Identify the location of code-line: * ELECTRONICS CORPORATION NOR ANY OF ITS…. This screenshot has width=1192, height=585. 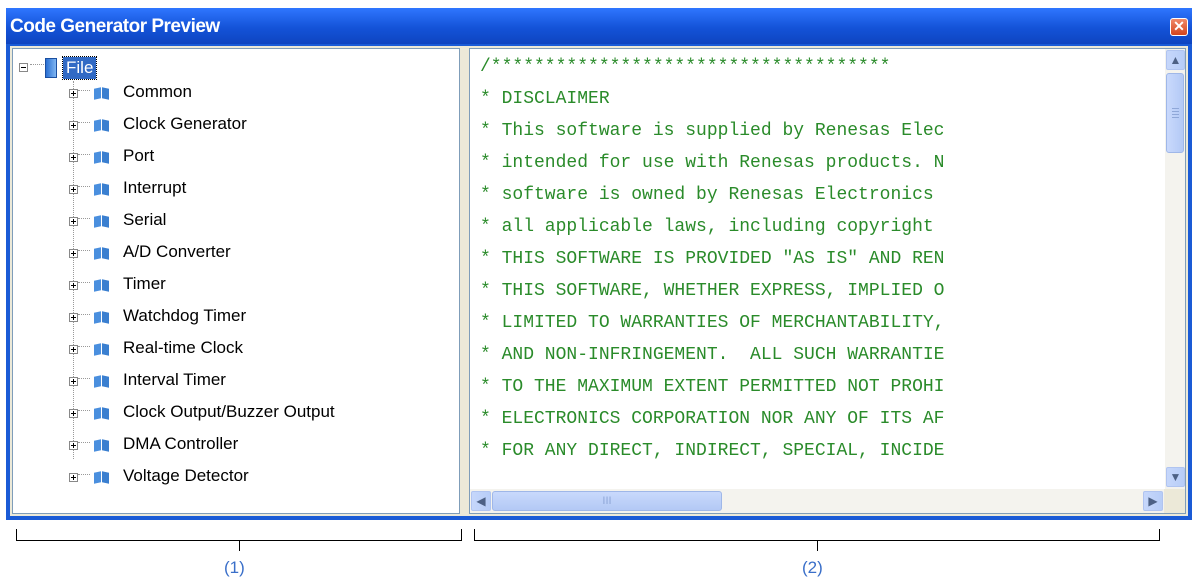
(712, 419).